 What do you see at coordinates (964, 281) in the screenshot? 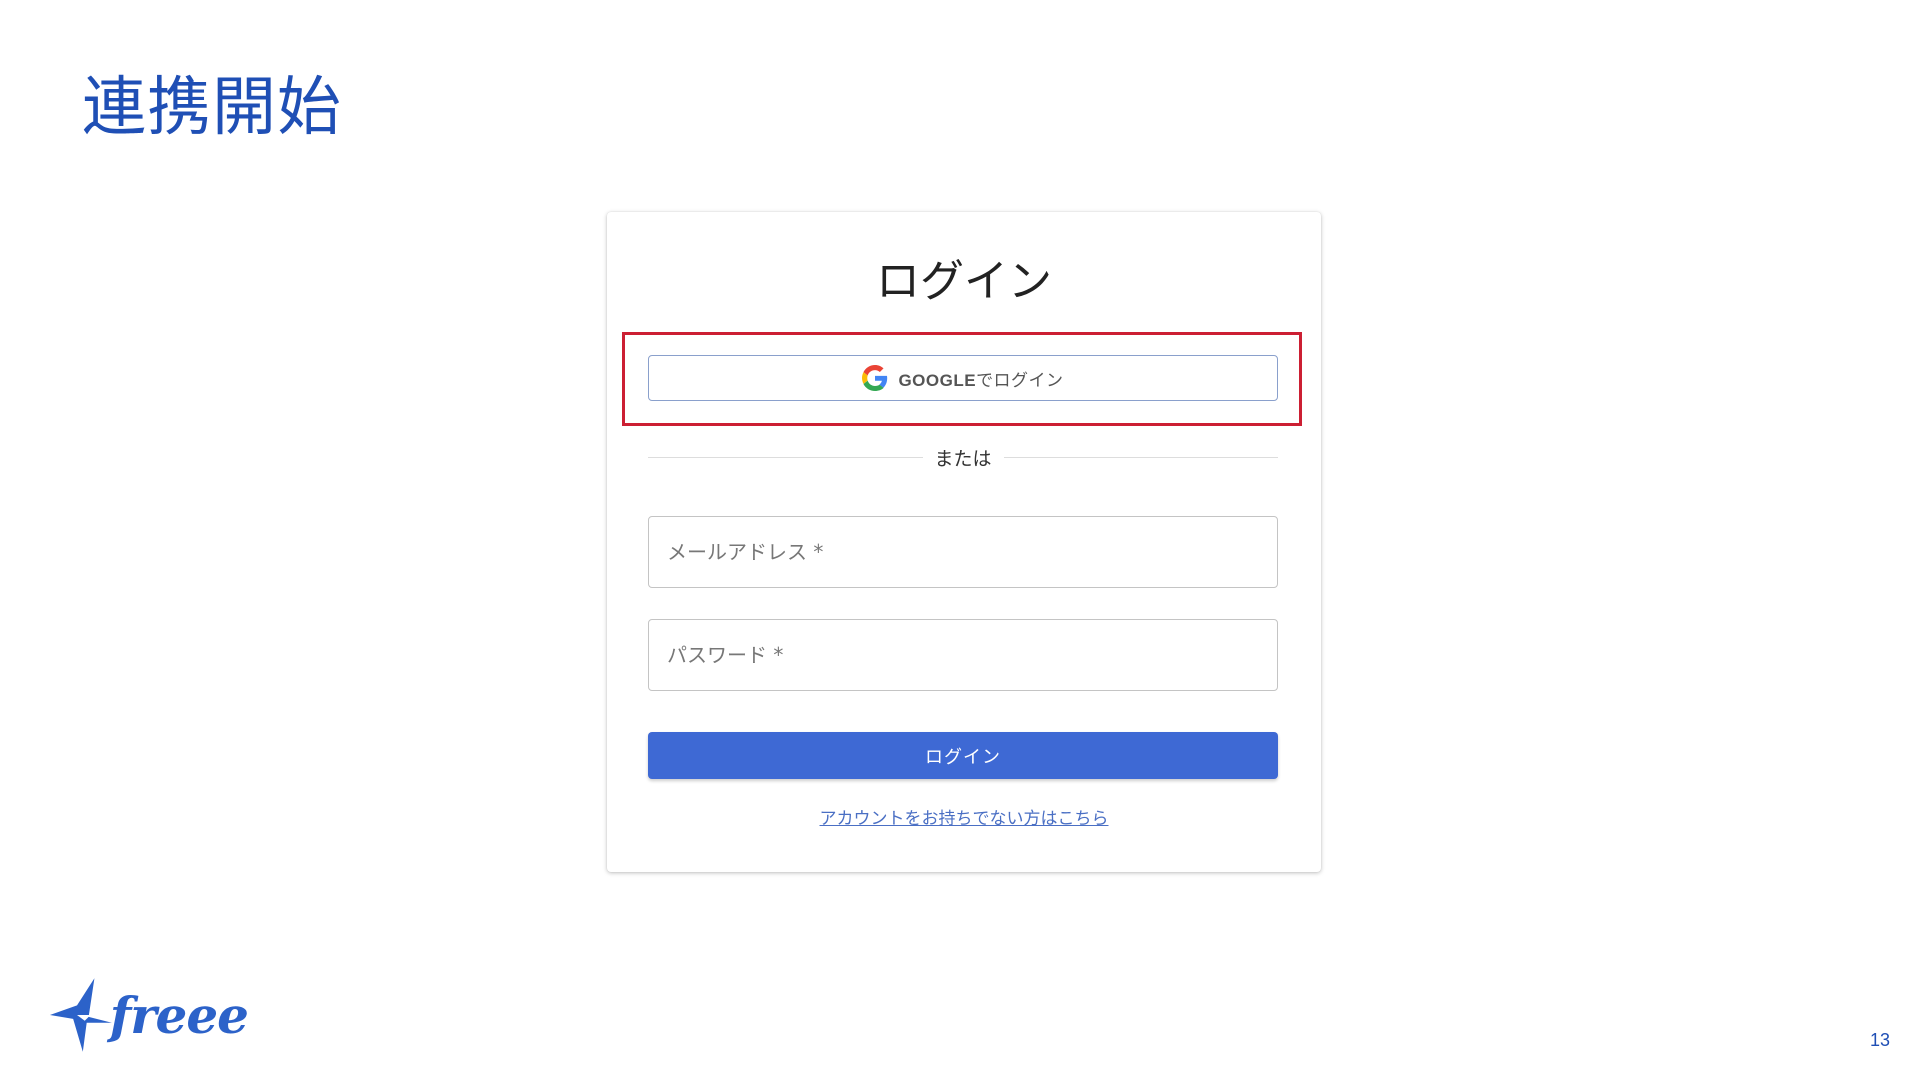
I see `login-title: ログイン` at bounding box center [964, 281].